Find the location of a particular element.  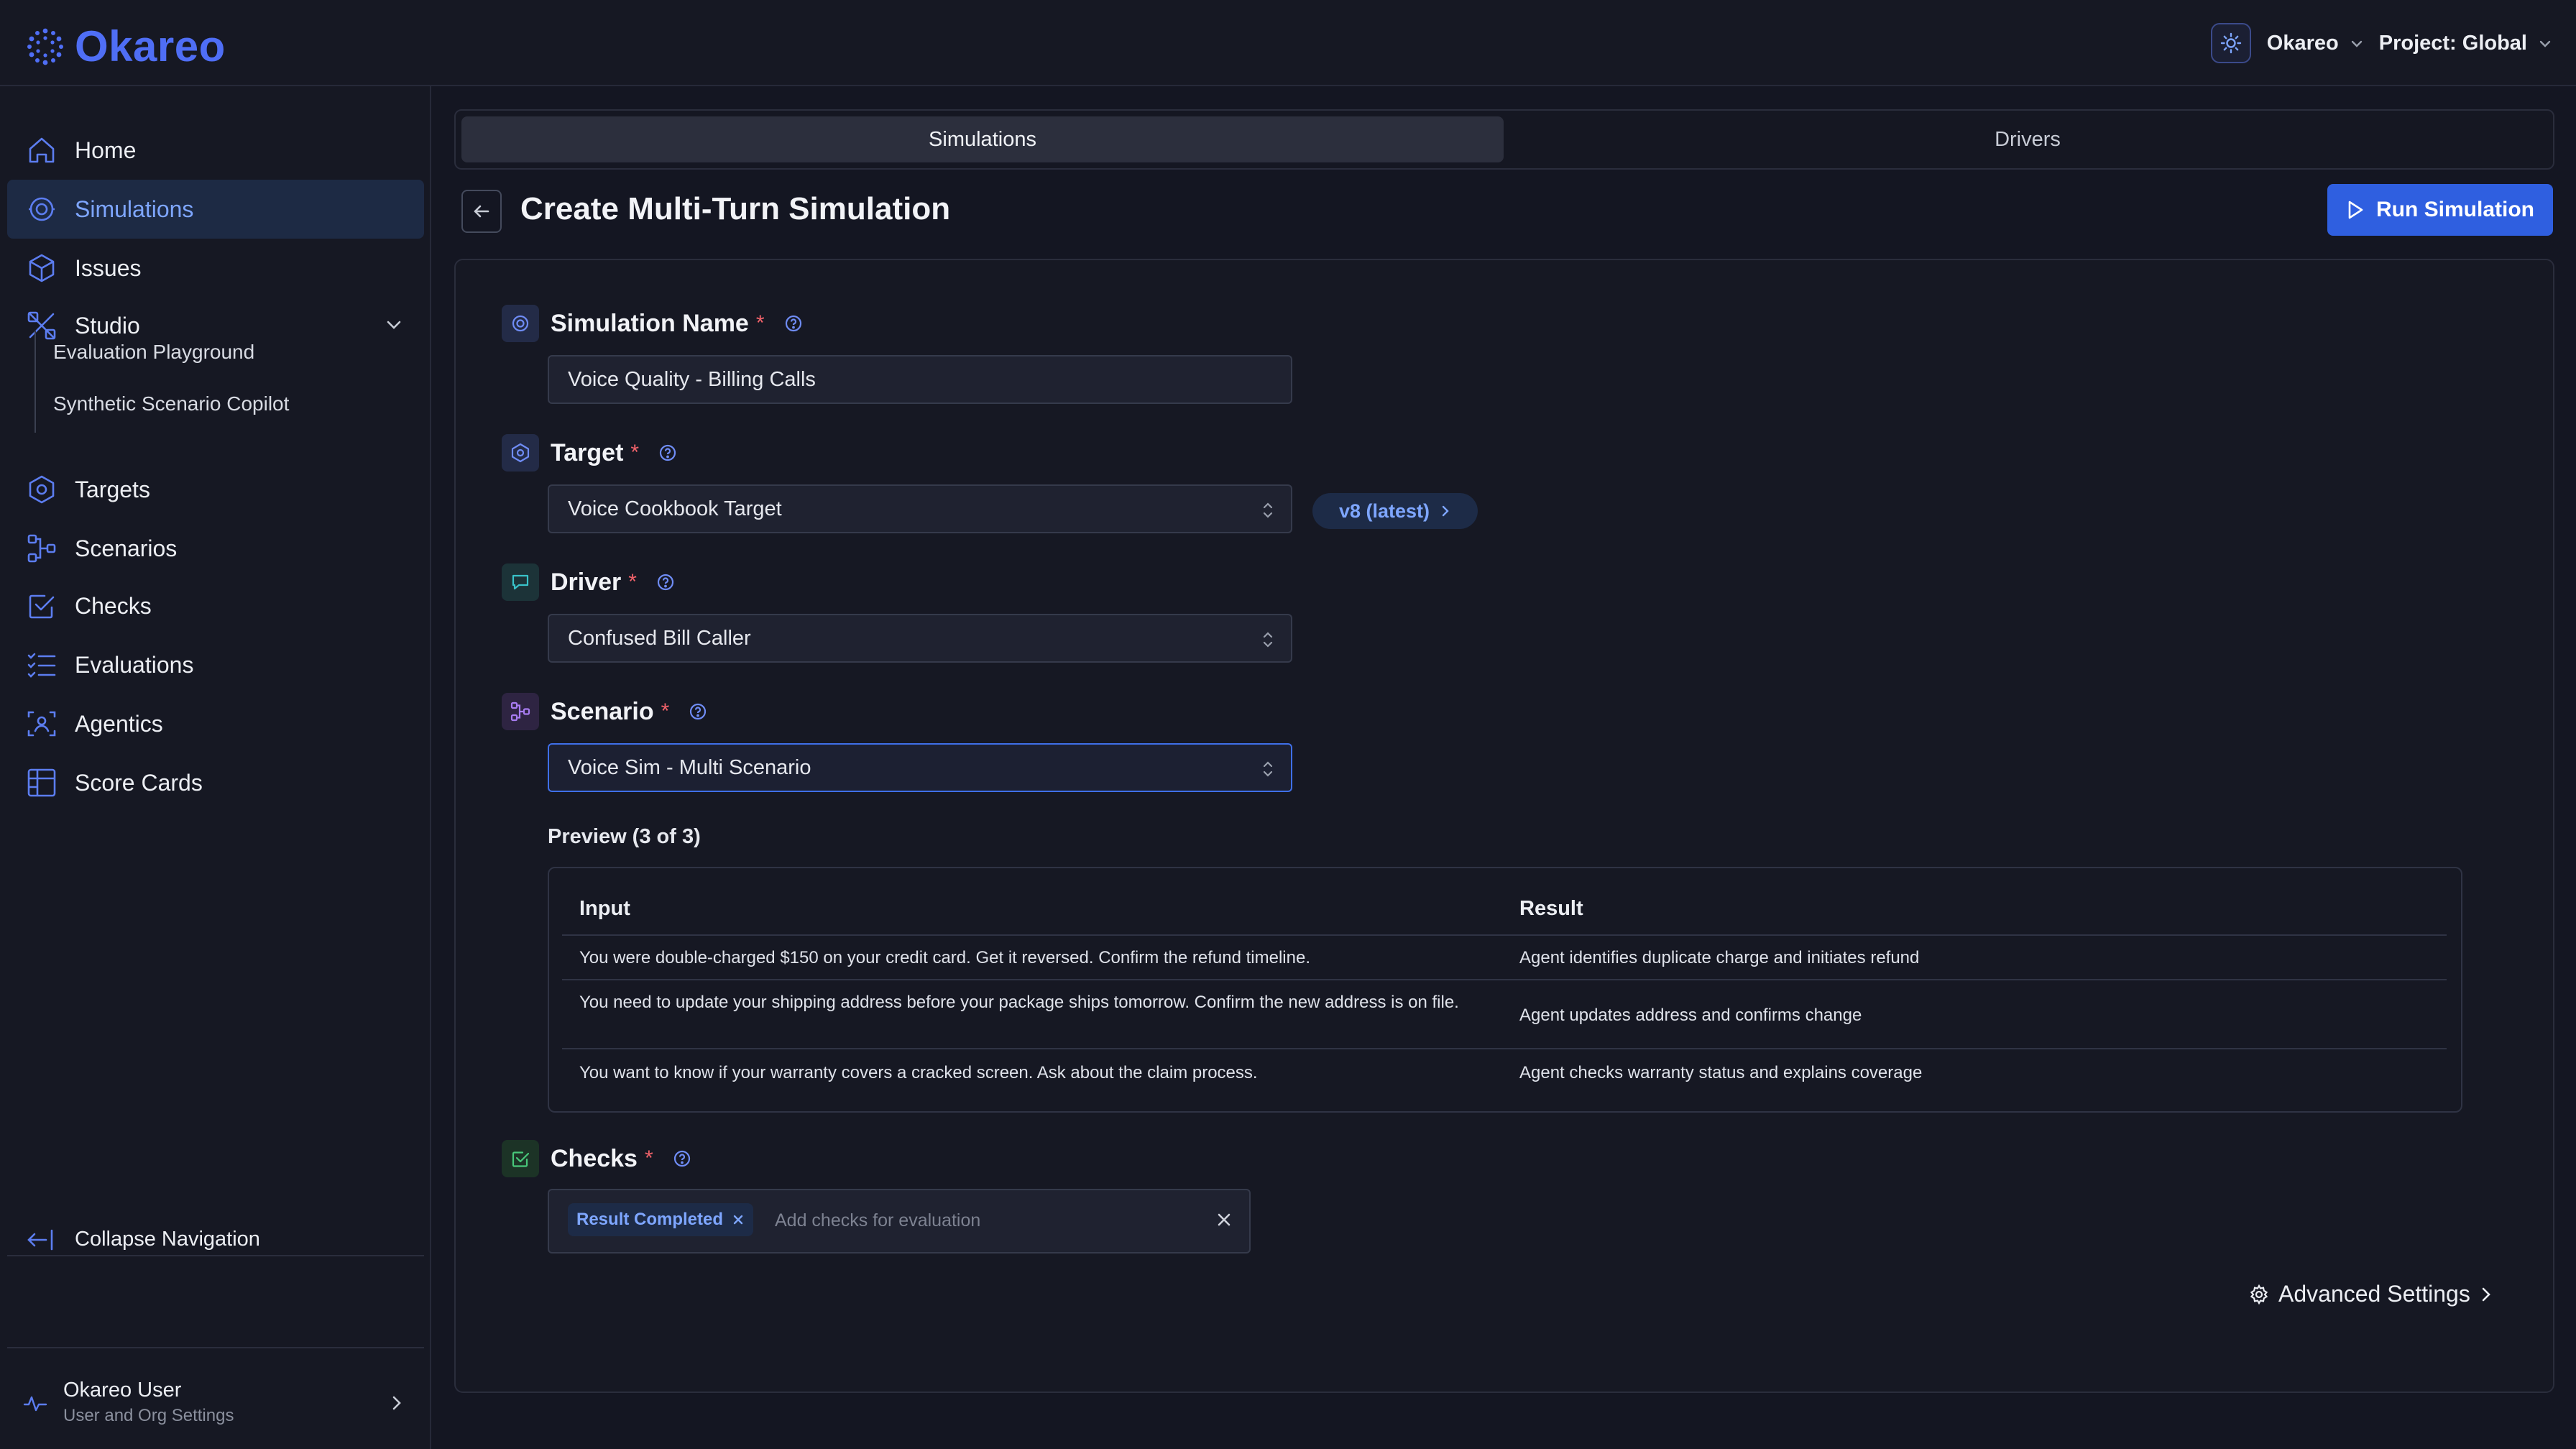

org-selector: Okareo is located at coordinates (2315, 43).